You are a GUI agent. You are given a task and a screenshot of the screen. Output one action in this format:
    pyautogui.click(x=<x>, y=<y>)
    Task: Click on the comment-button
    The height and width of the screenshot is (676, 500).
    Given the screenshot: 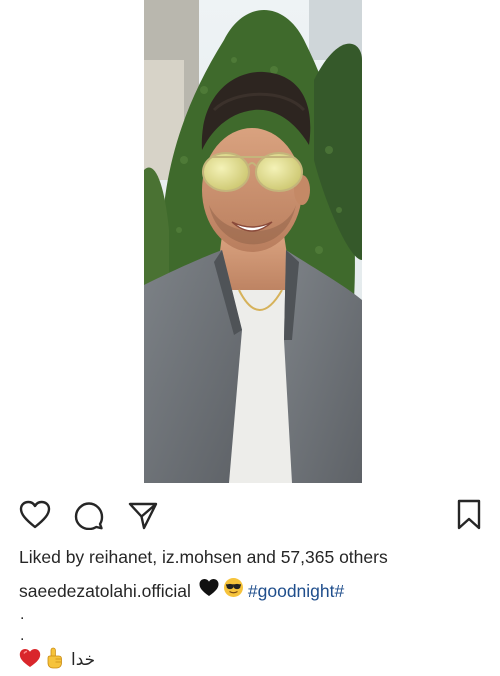 What is the action you would take?
    pyautogui.click(x=89, y=515)
    